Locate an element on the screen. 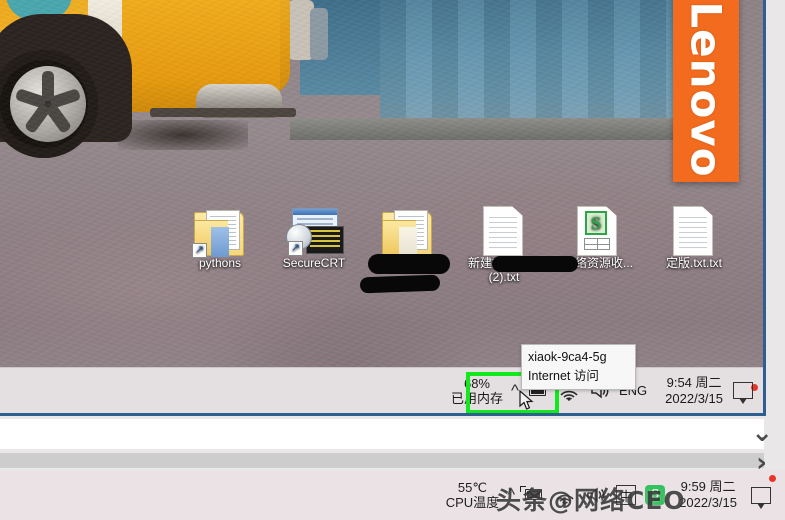  desktop-icon-redacted-folder is located at coordinates (408, 226).